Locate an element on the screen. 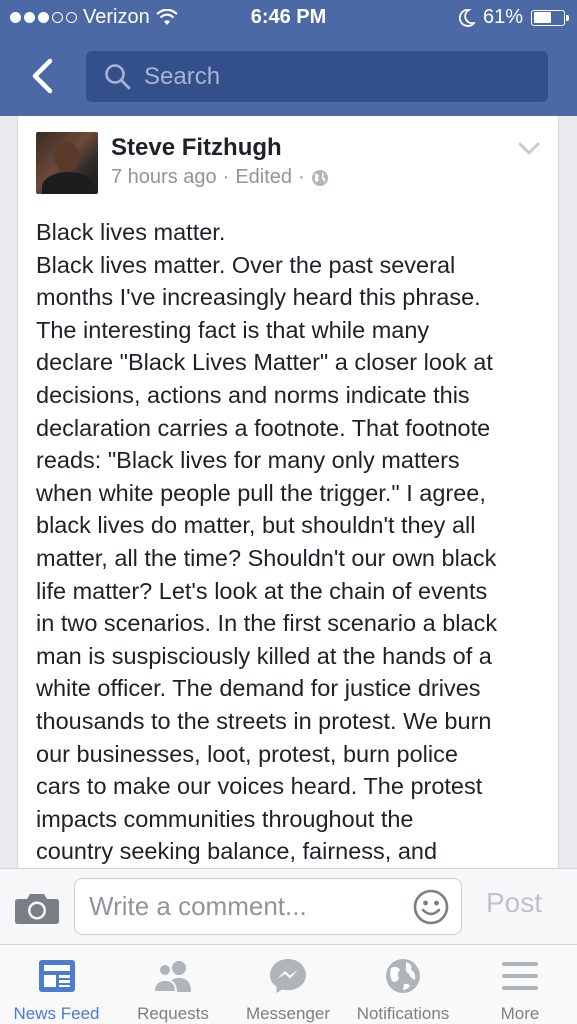 The width and height of the screenshot is (577, 1024). comment-input is located at coordinates (249, 906).